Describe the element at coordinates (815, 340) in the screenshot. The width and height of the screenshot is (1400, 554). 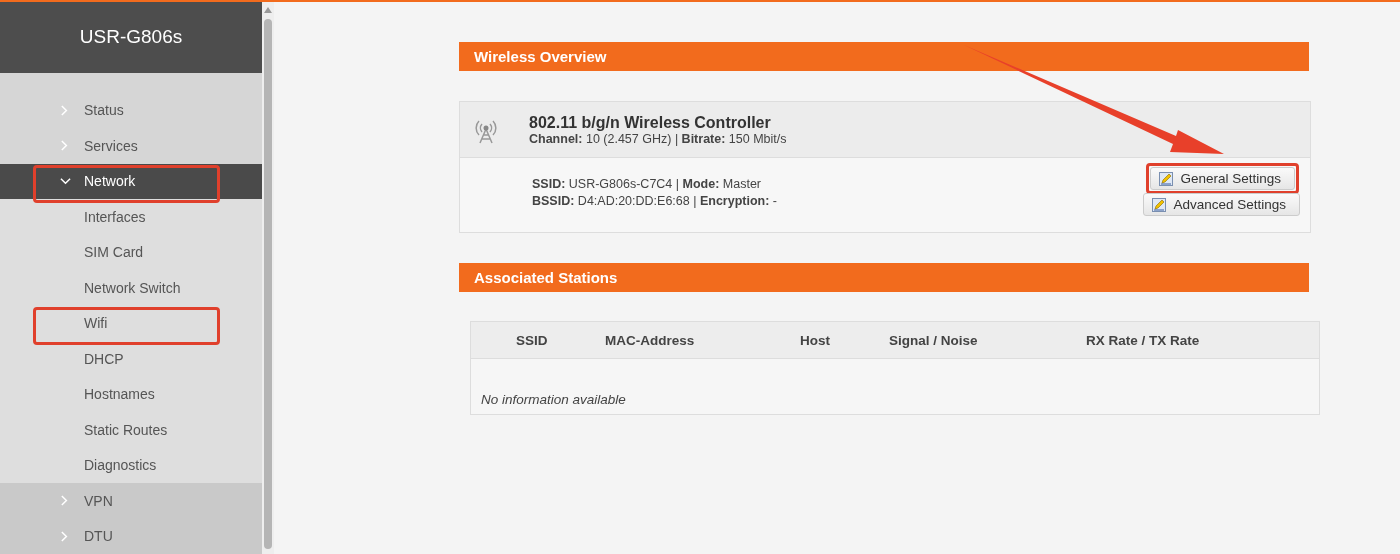
I see `column-header: Host` at that location.